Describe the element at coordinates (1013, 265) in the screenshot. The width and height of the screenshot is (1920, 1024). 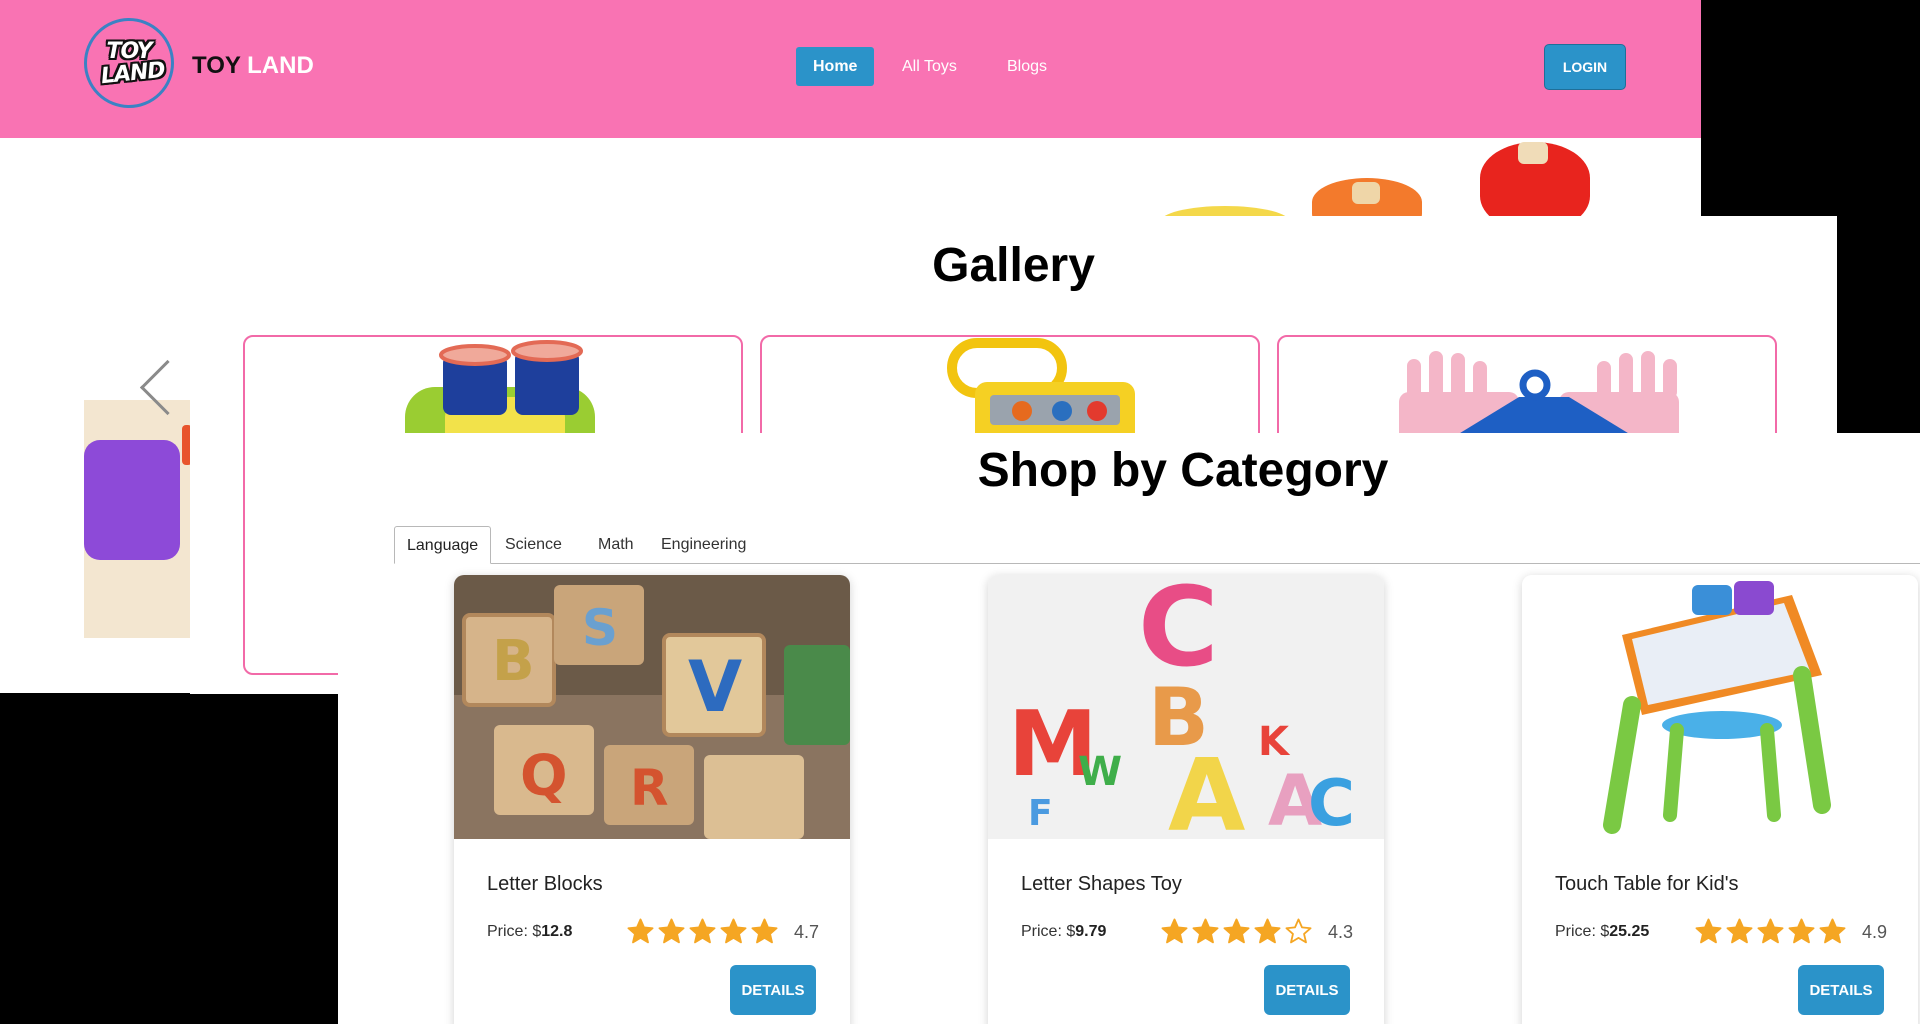
I see `gallery-title: Gallery` at that location.